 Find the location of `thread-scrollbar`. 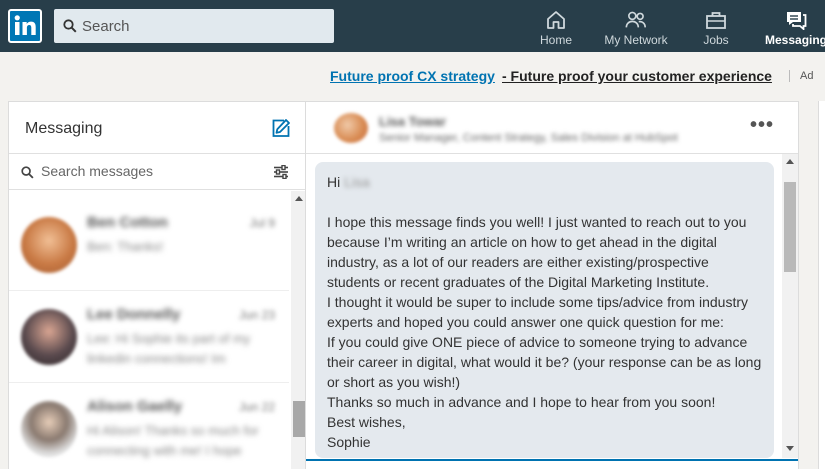

thread-scrollbar is located at coordinates (790, 306).